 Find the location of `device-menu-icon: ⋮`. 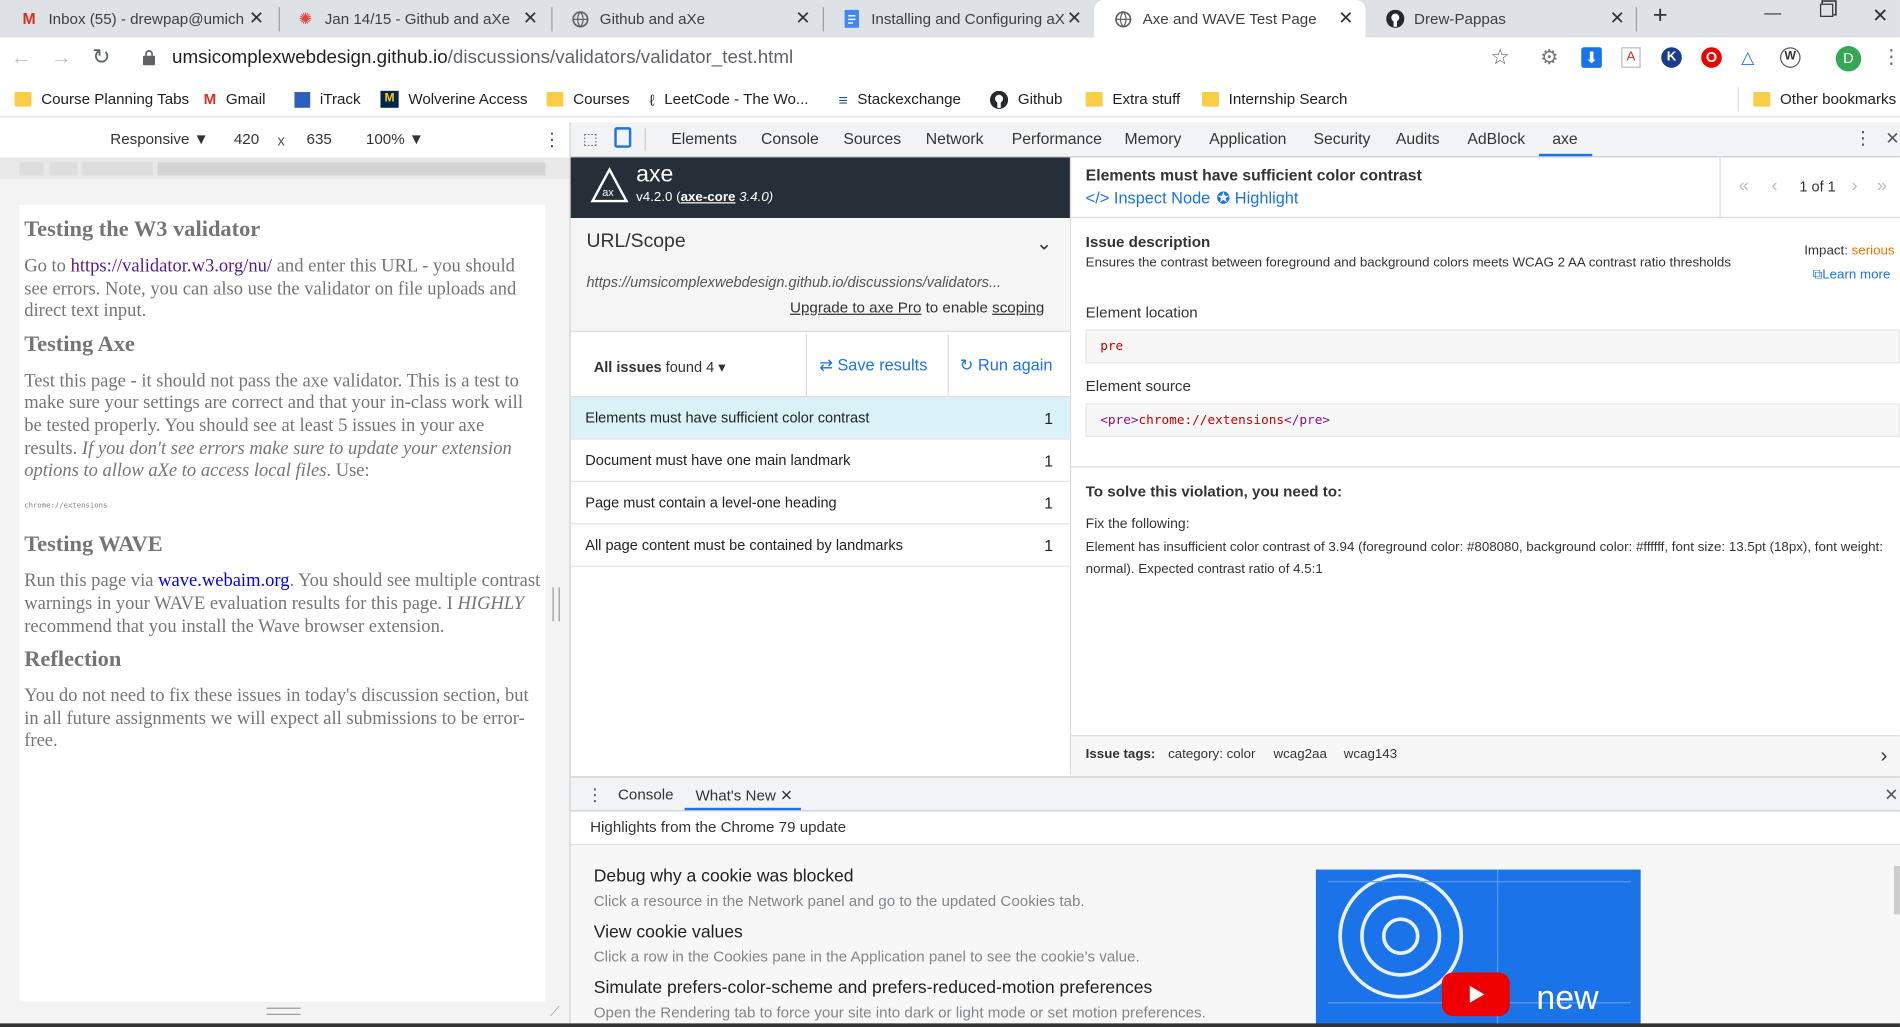

device-menu-icon: ⋮ is located at coordinates (552, 139).